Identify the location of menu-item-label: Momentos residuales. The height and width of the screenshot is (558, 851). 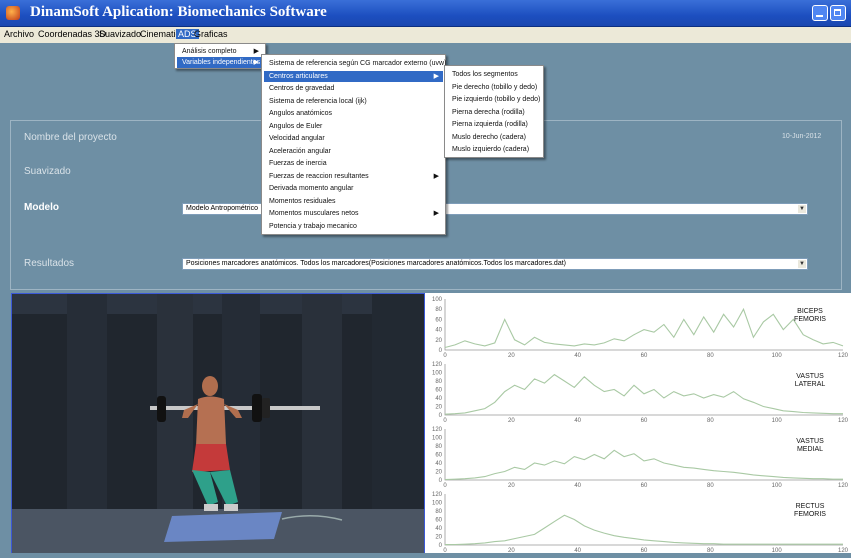
(302, 201).